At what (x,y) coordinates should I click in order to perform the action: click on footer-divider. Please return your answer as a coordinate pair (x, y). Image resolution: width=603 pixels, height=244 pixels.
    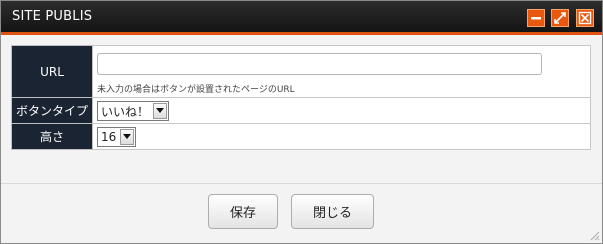
    Looking at the image, I should click on (301, 183).